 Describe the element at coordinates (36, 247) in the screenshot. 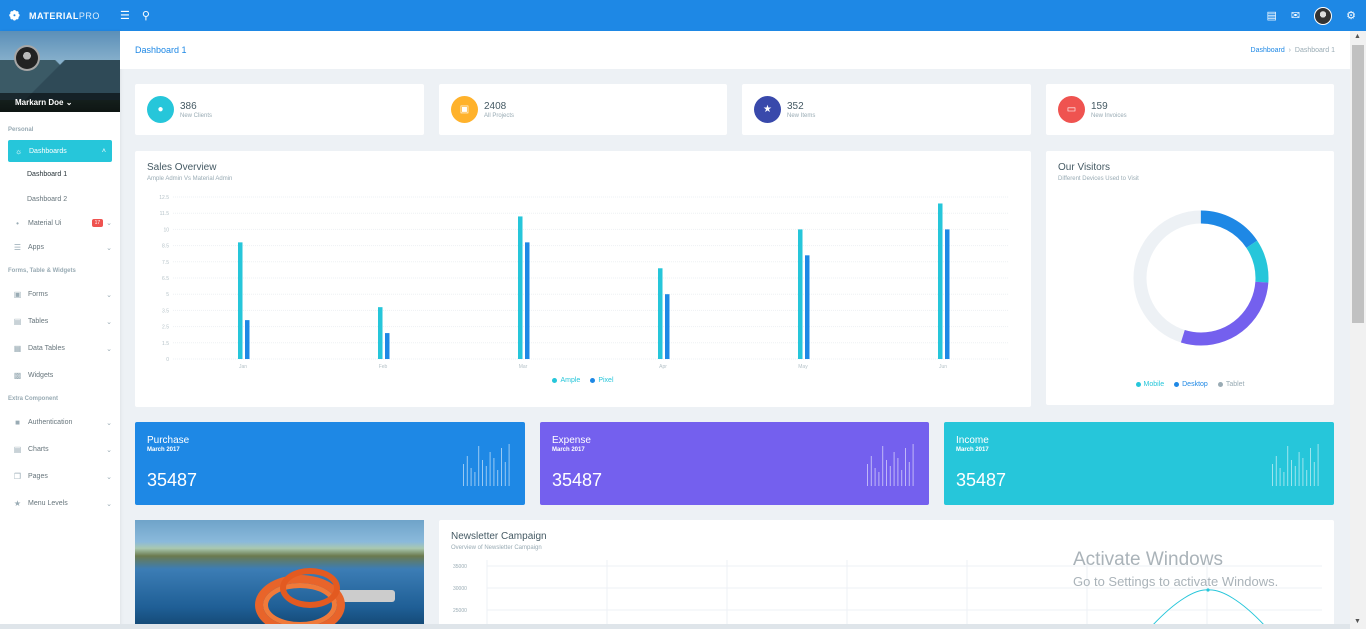

I see `sidebar-item-label: Apps` at that location.